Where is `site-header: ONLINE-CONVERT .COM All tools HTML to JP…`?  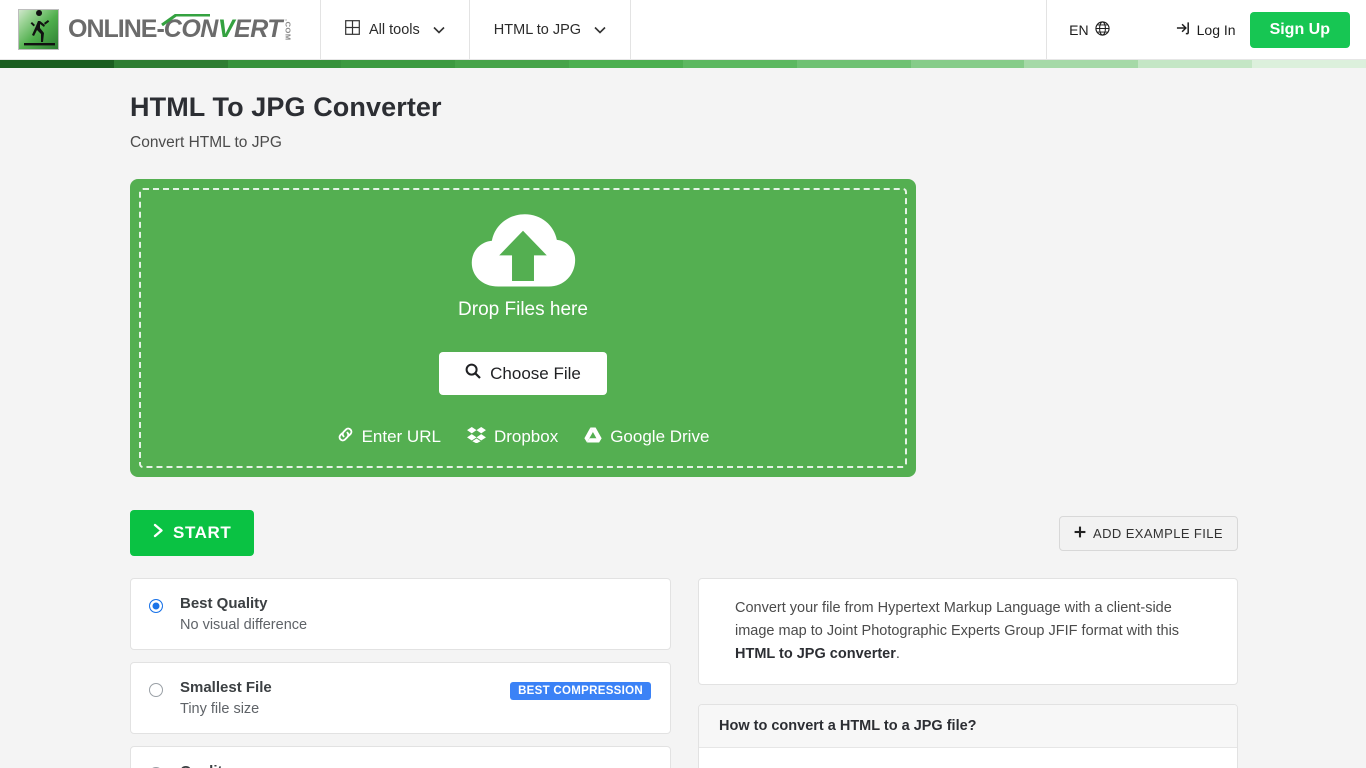 site-header: ONLINE-CONVERT .COM All tools HTML to JP… is located at coordinates (683, 30).